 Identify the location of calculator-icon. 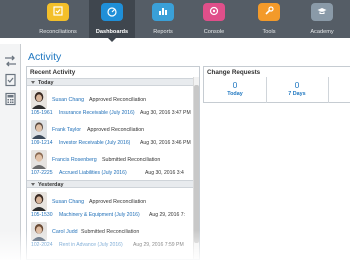
(10, 99).